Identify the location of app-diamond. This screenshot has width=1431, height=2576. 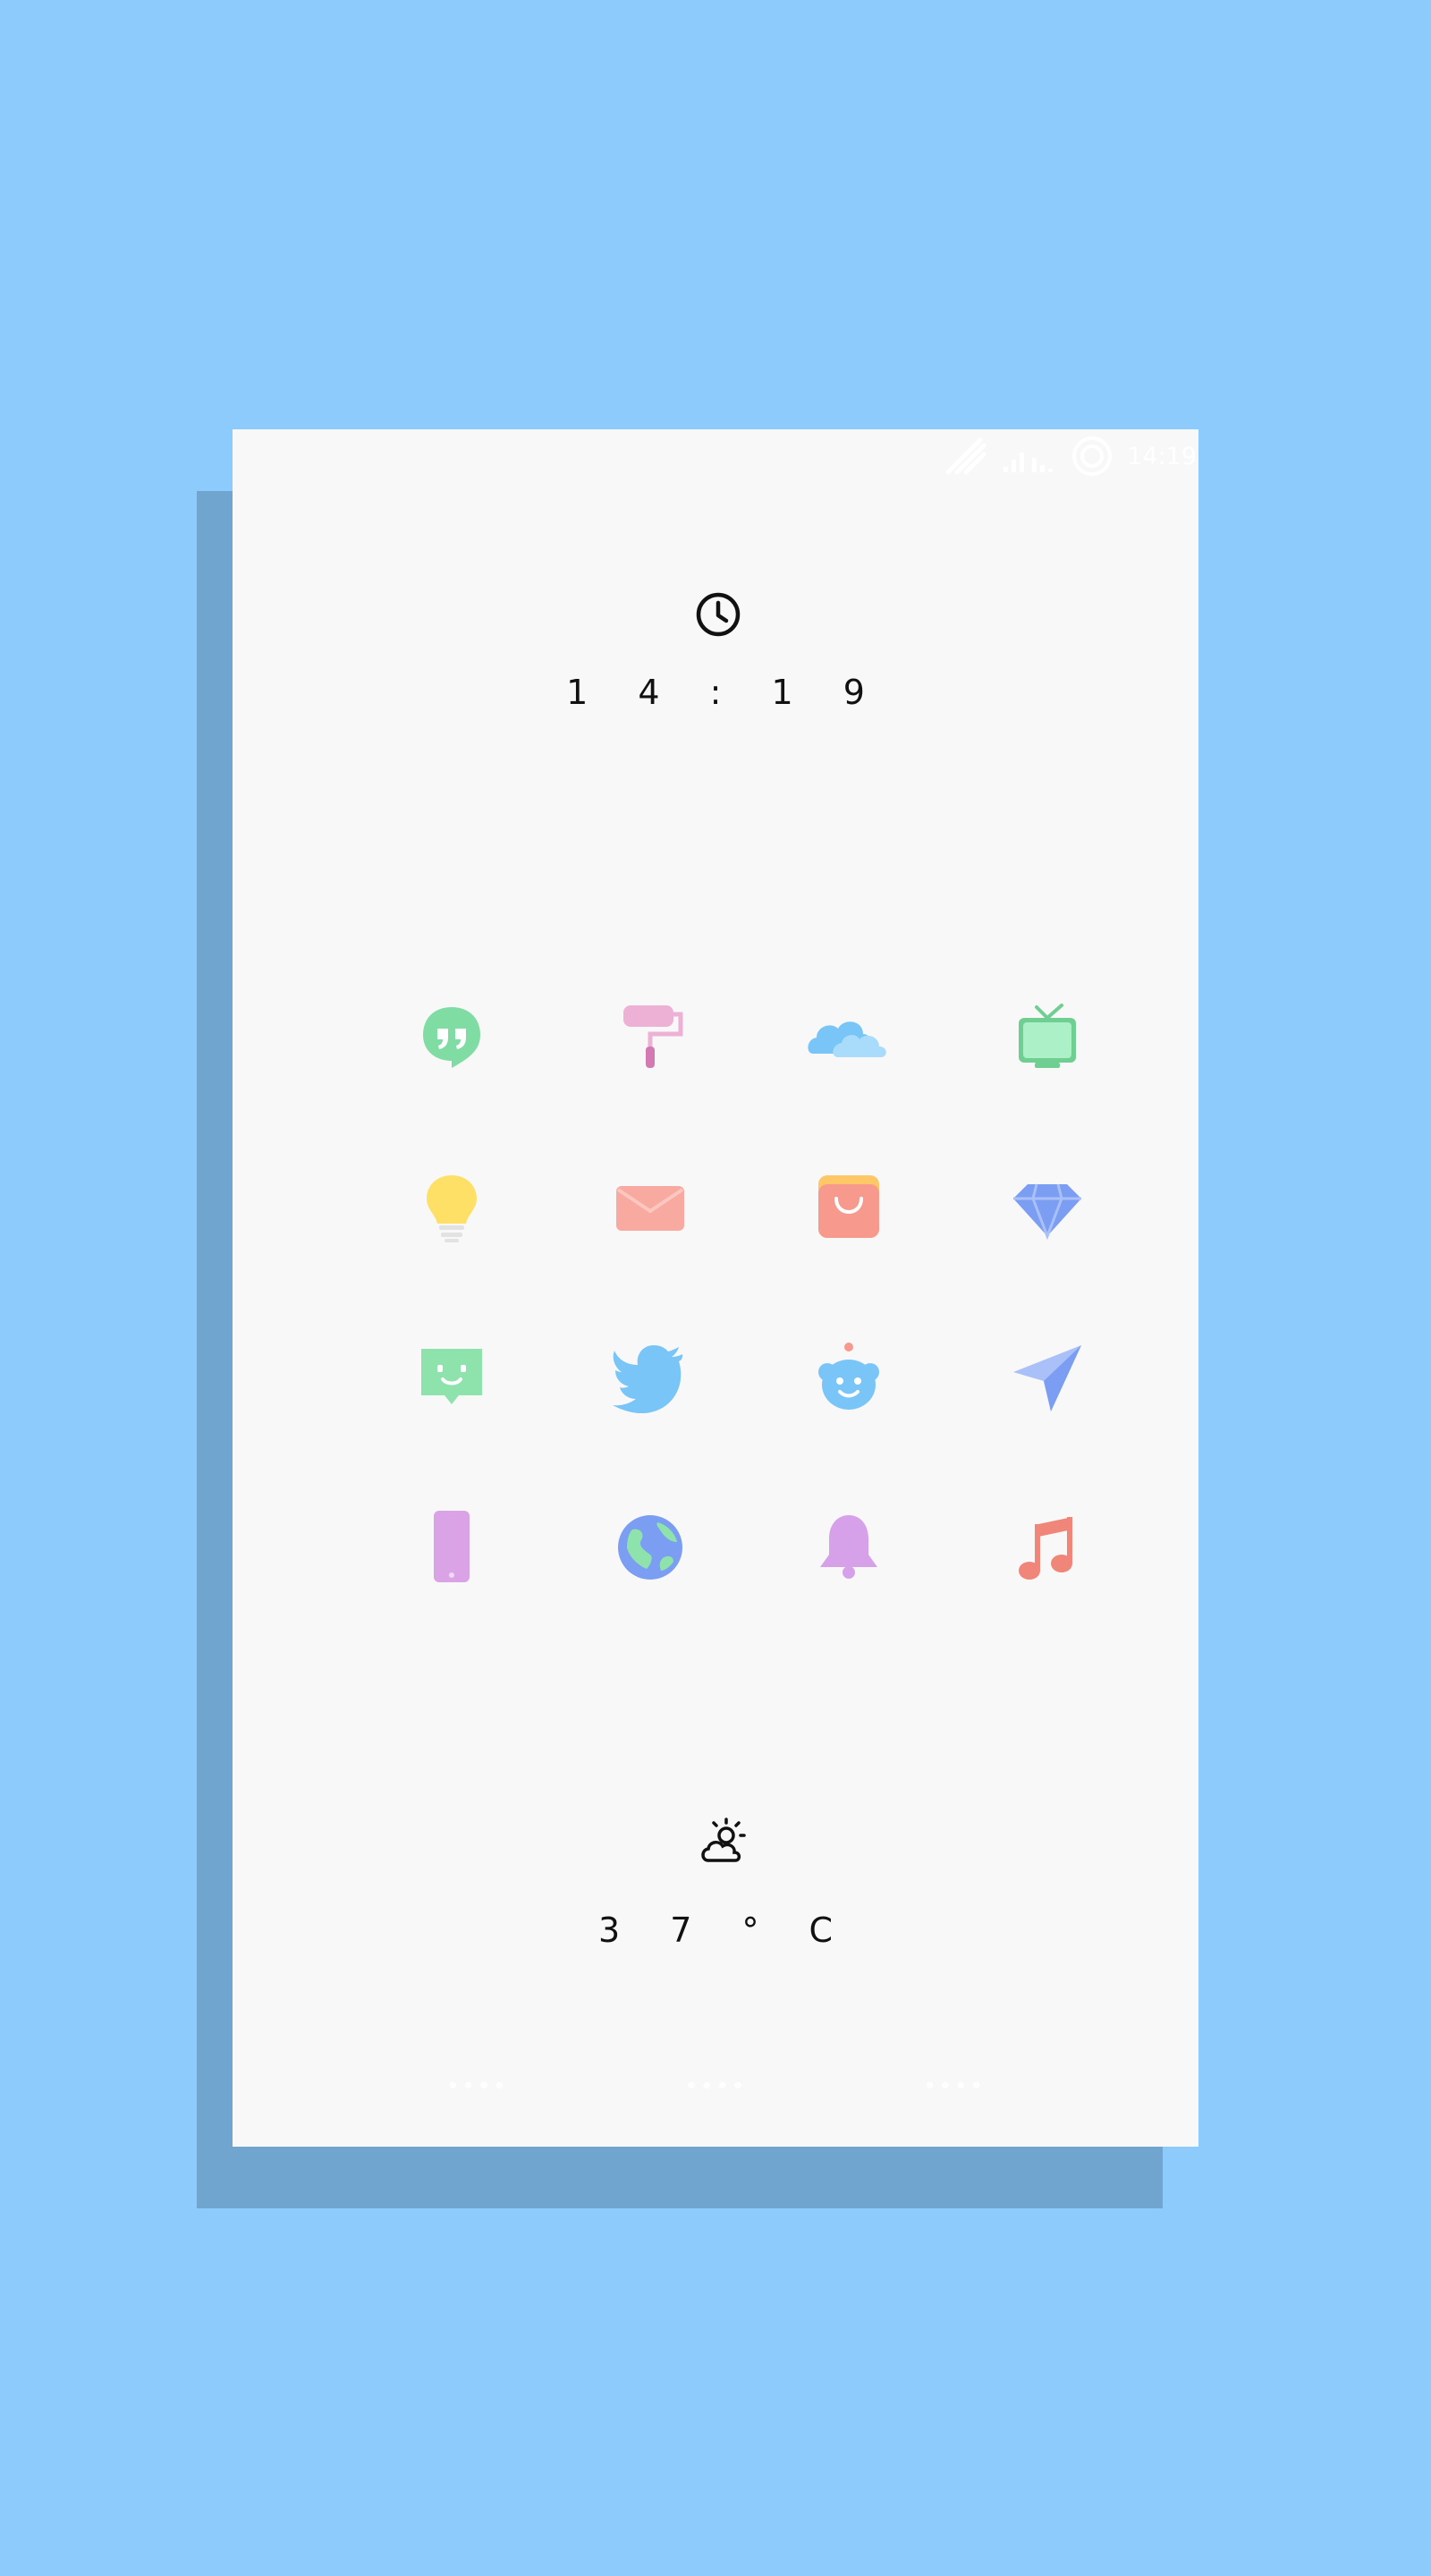
(1048, 1207).